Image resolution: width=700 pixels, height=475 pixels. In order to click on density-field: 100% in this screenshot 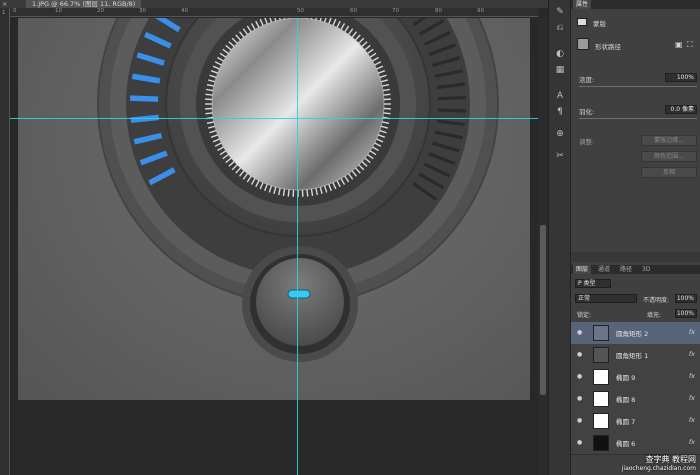, I will do `click(681, 77)`.